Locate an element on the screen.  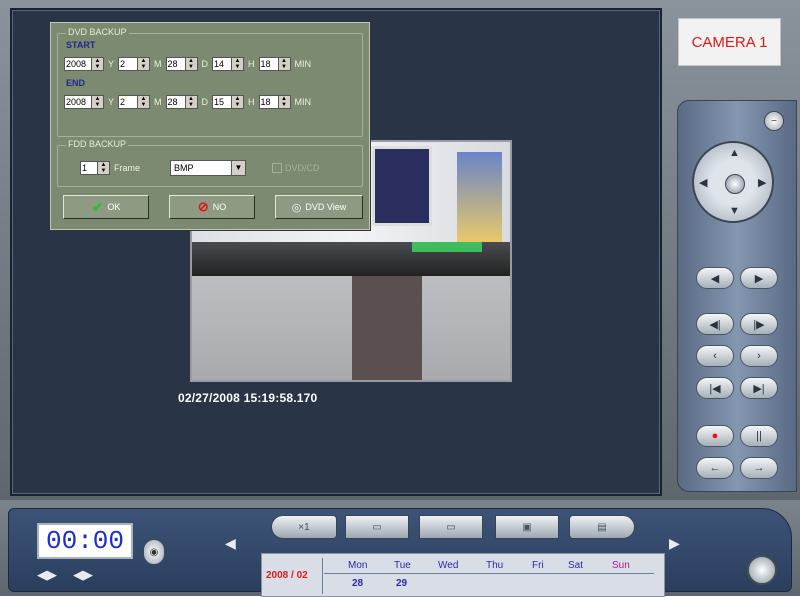
no-label: NO is located at coordinates (219, 207).